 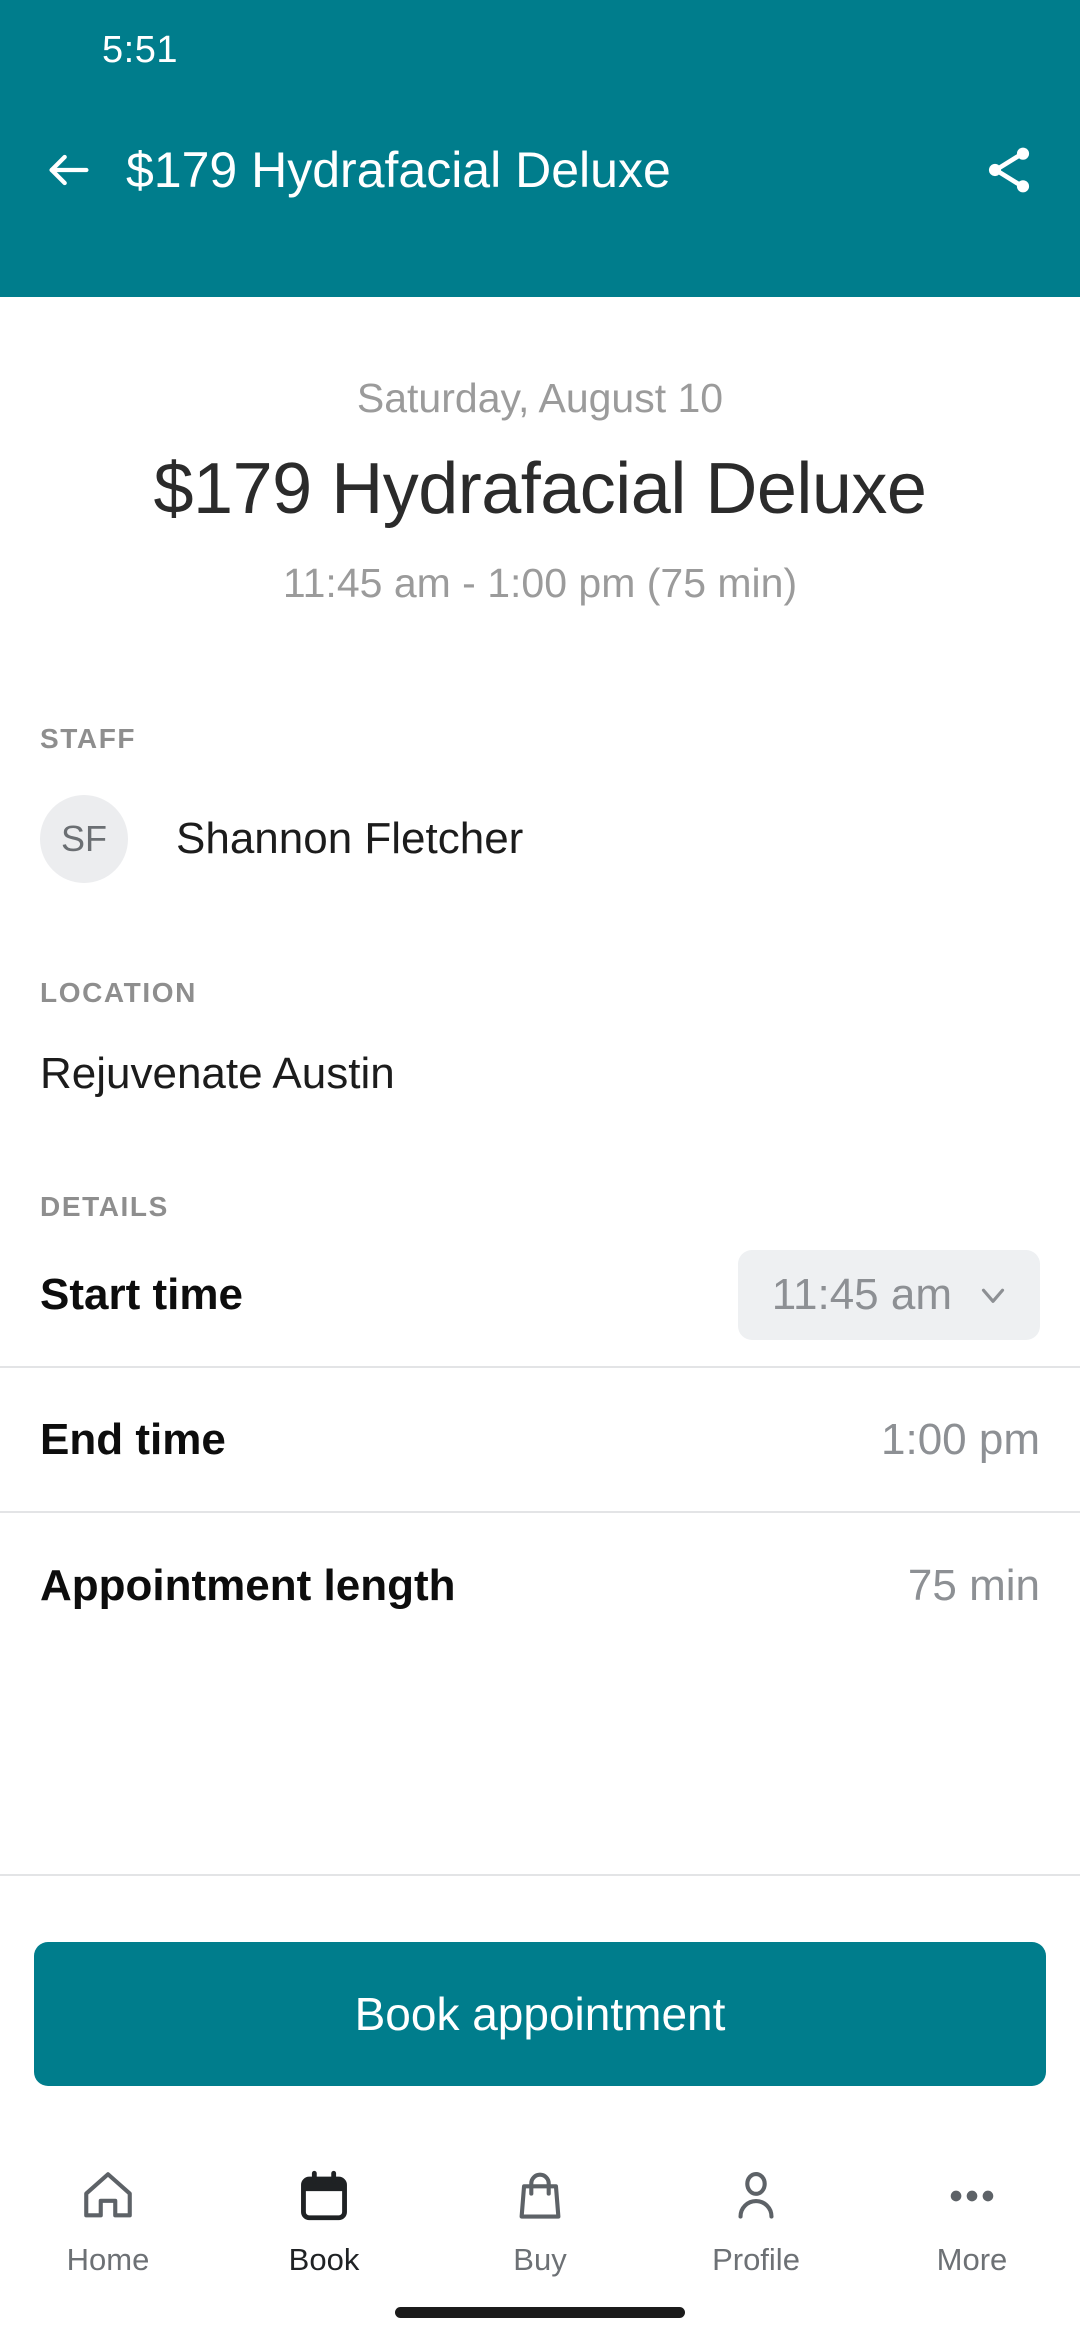 I want to click on arrow-left-icon, so click(x=69, y=170).